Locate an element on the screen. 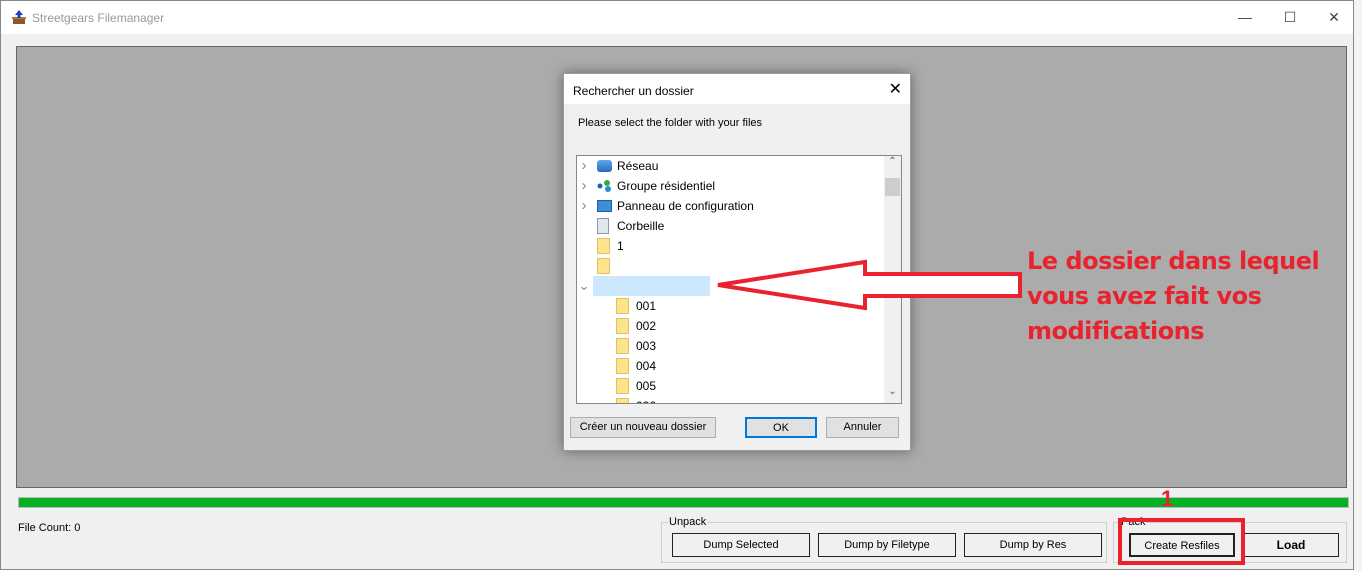  dump-selected-button: Dump Selected is located at coordinates (741, 545).